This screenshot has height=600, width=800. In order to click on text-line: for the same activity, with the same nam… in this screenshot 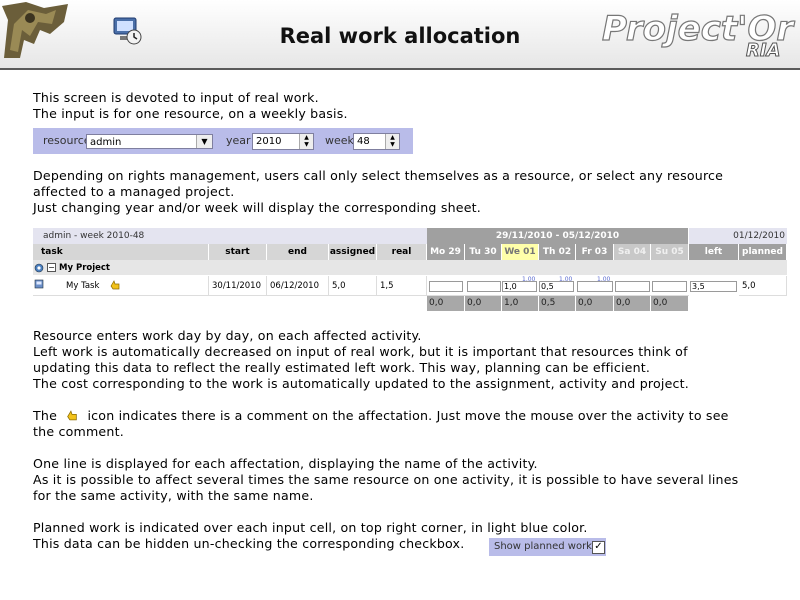, I will do `click(173, 495)`.